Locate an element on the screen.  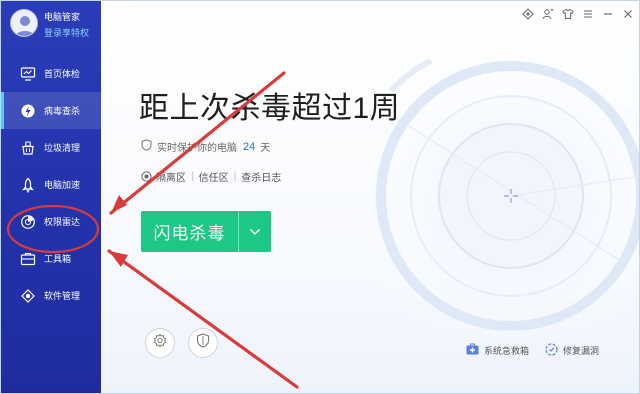
quick-scan-label: 闪电杀毒 is located at coordinates (189, 231).